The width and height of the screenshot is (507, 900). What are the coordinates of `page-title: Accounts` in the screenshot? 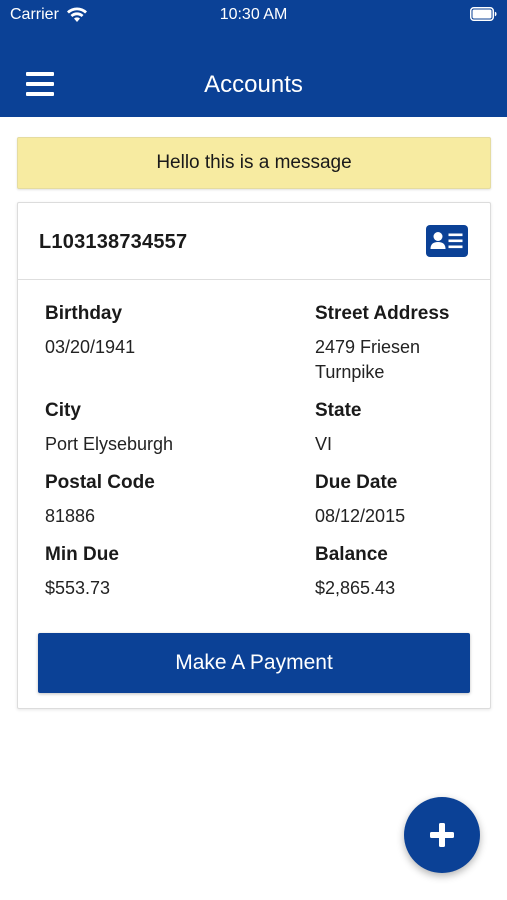 It's located at (253, 84).